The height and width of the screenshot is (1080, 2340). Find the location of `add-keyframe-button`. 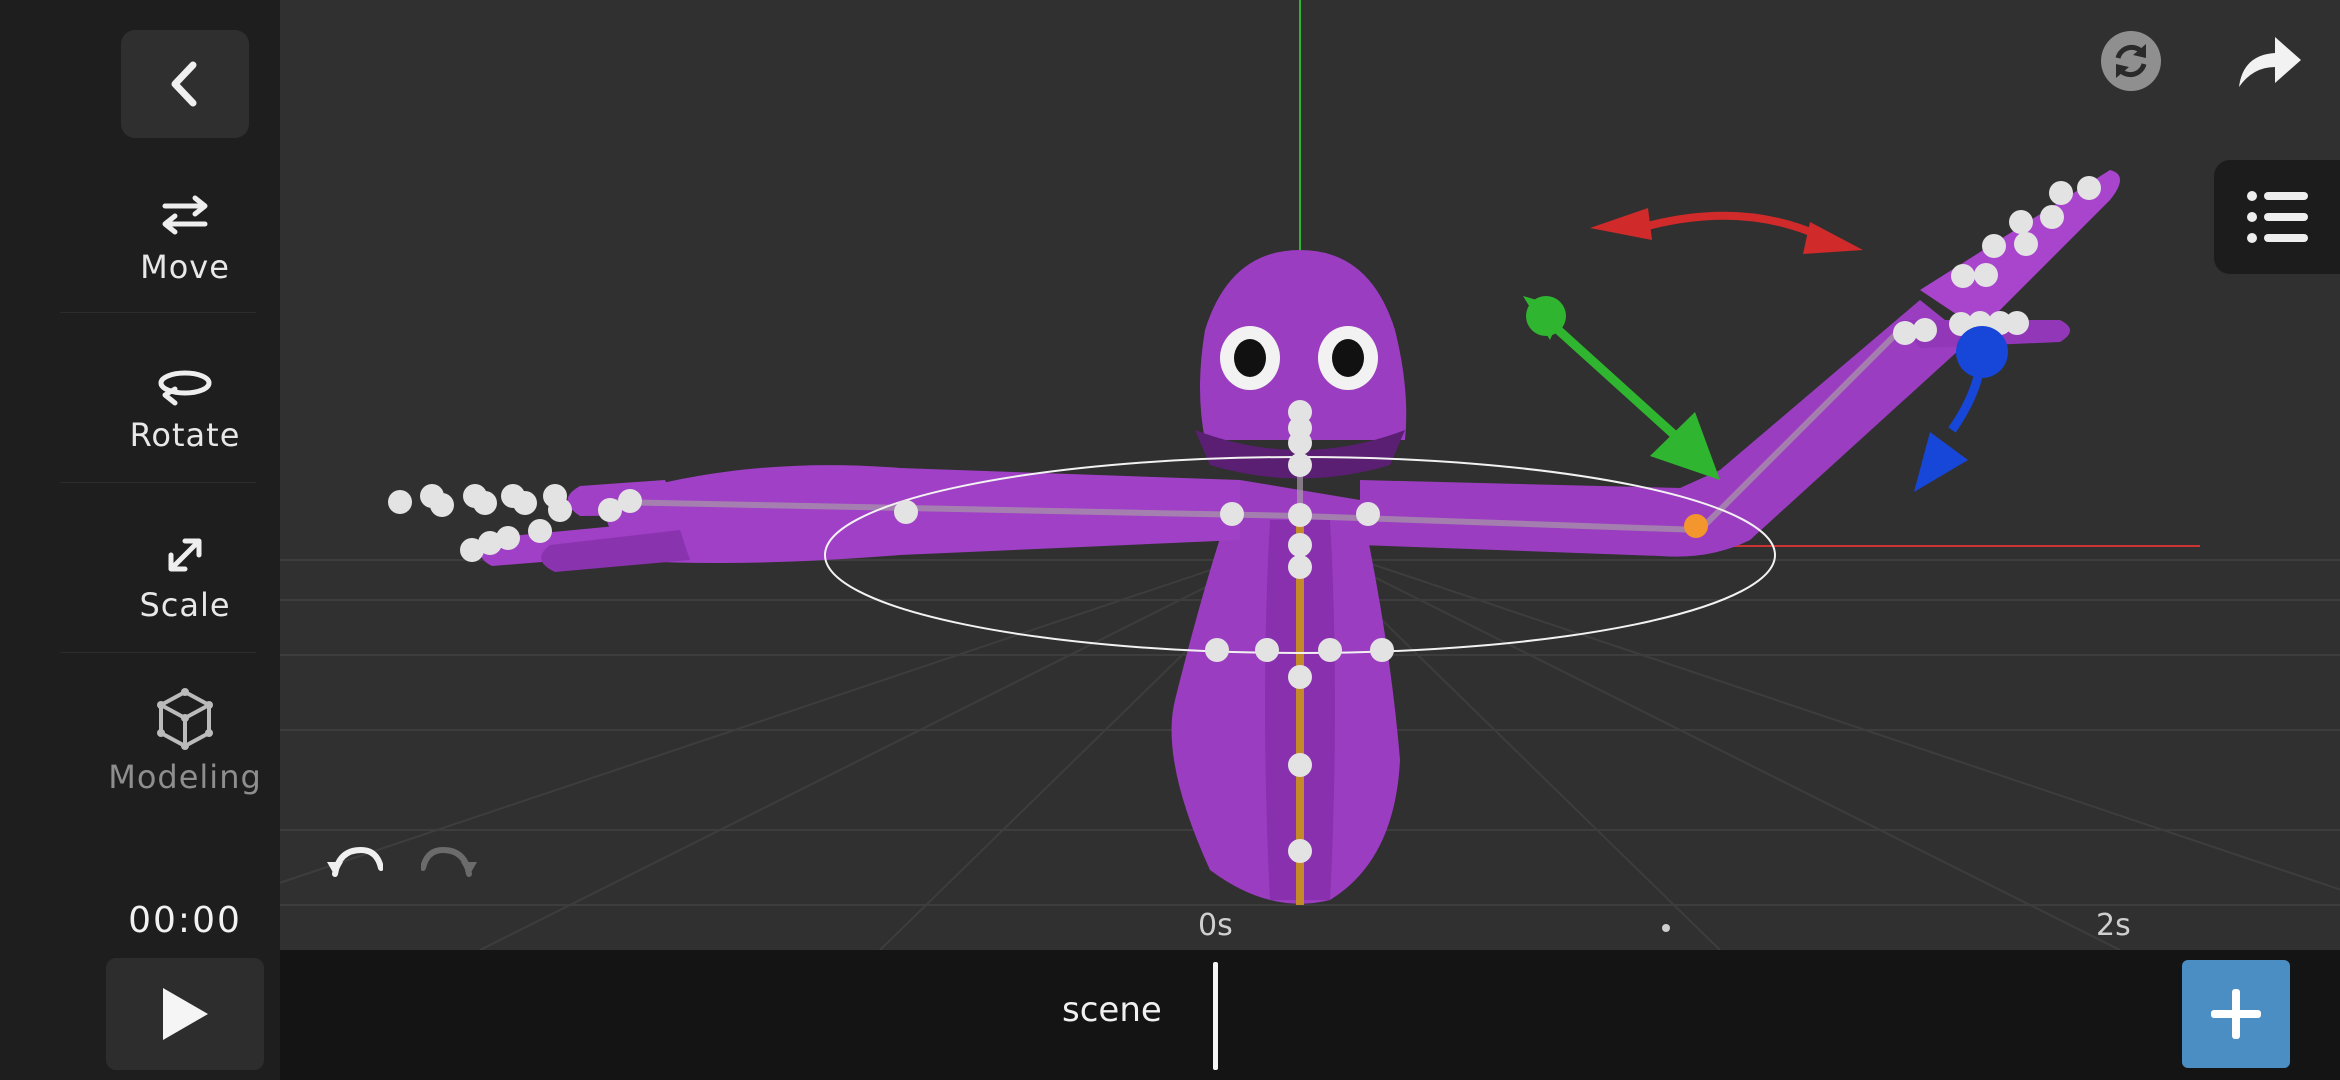

add-keyframe-button is located at coordinates (2236, 1014).